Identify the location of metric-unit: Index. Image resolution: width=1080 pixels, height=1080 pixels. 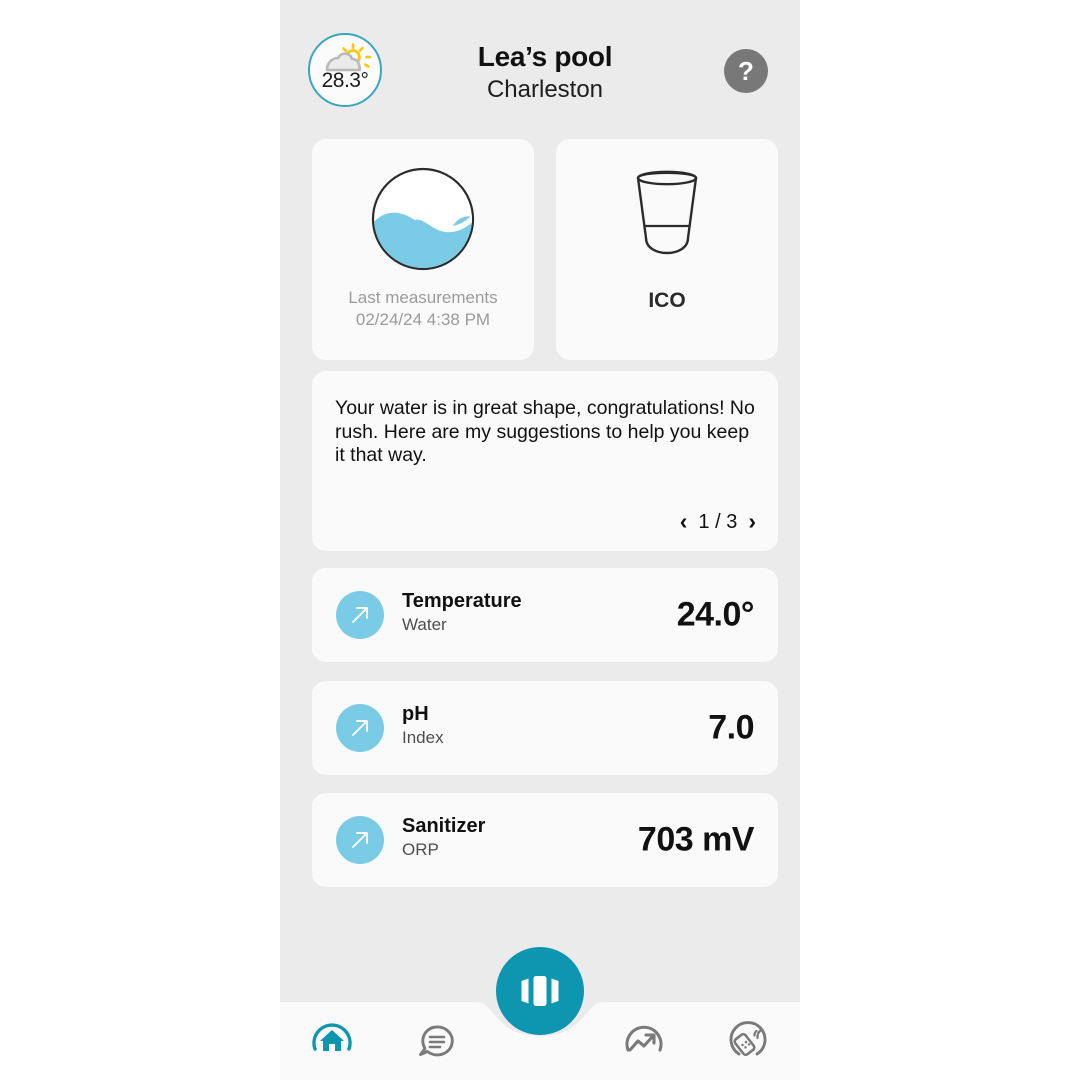
(423, 737).